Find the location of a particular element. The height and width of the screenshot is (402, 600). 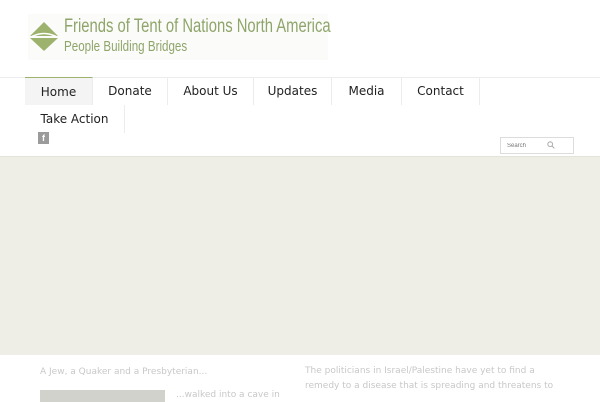

search-box is located at coordinates (537, 145).